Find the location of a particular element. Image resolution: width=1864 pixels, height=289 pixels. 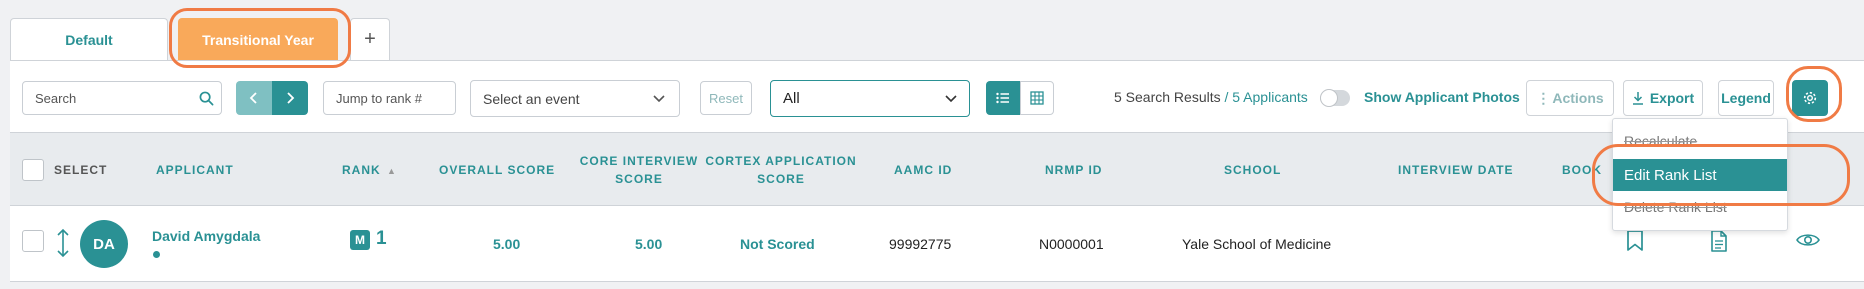

header-rank: RANK ▲ is located at coordinates (369, 170).